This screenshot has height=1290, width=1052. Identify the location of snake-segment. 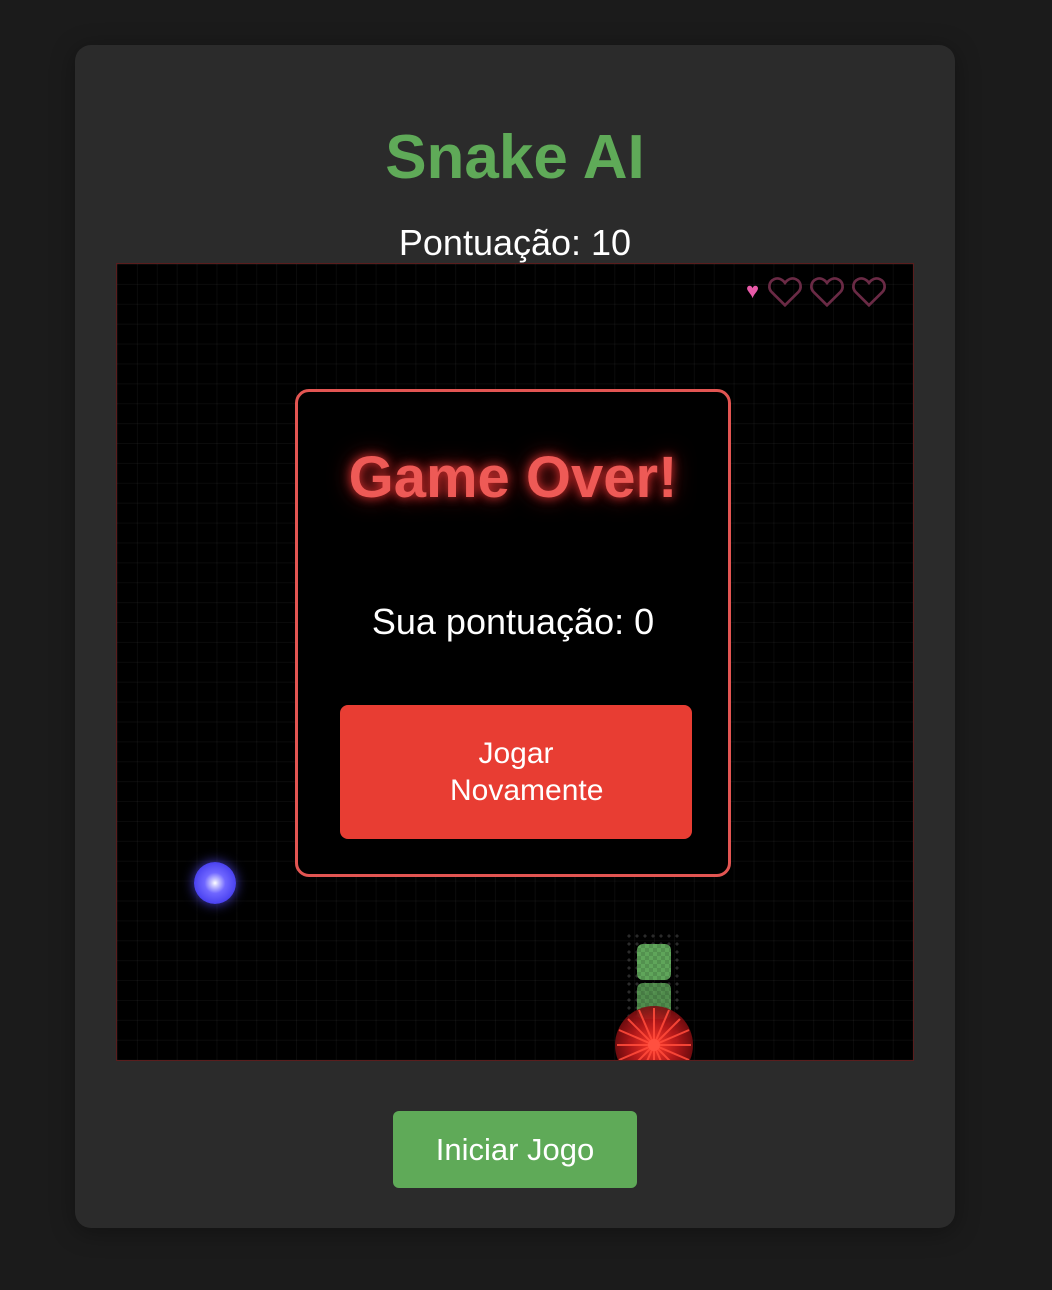
(654, 962).